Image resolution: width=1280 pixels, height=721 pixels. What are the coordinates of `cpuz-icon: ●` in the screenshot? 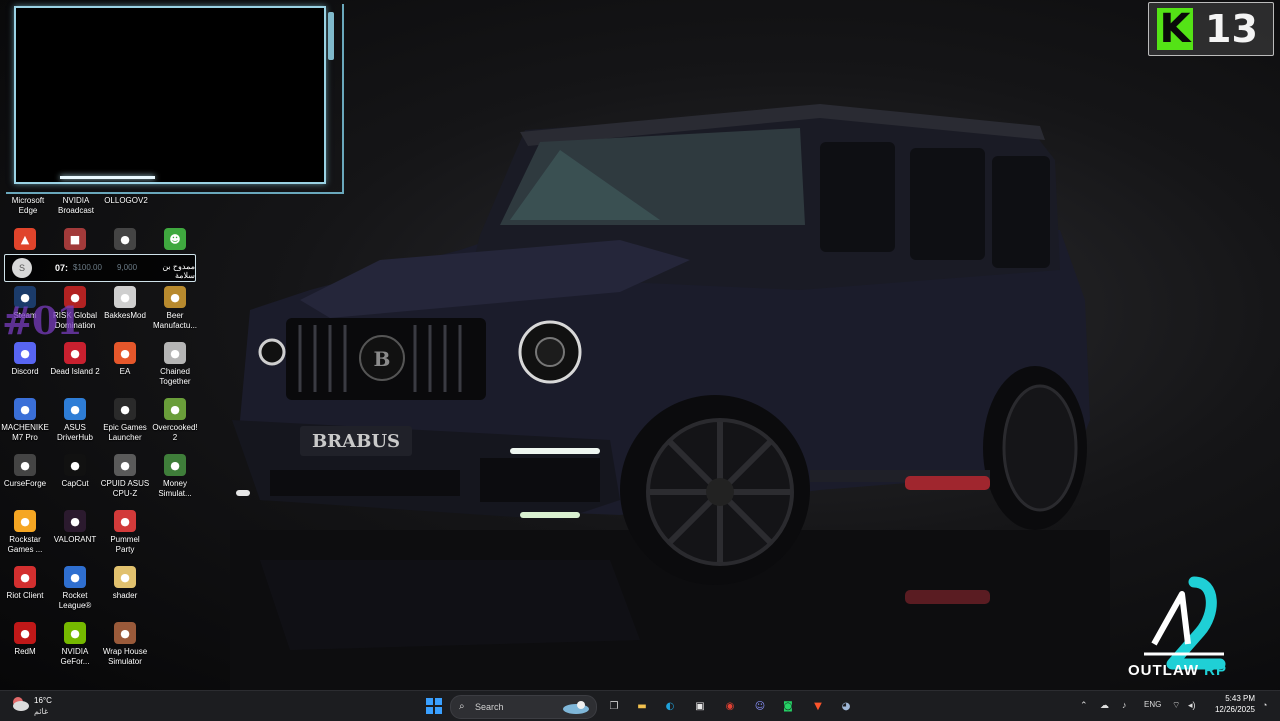 It's located at (125, 465).